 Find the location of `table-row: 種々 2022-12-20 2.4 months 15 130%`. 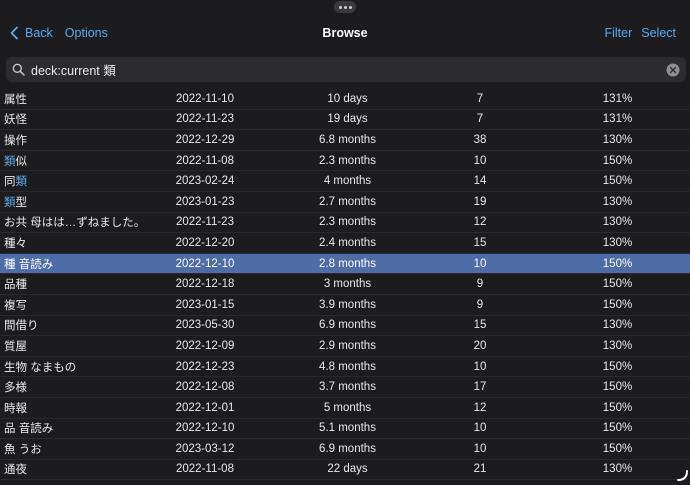

table-row: 種々 2022-12-20 2.4 months 15 130% is located at coordinates (345, 243).